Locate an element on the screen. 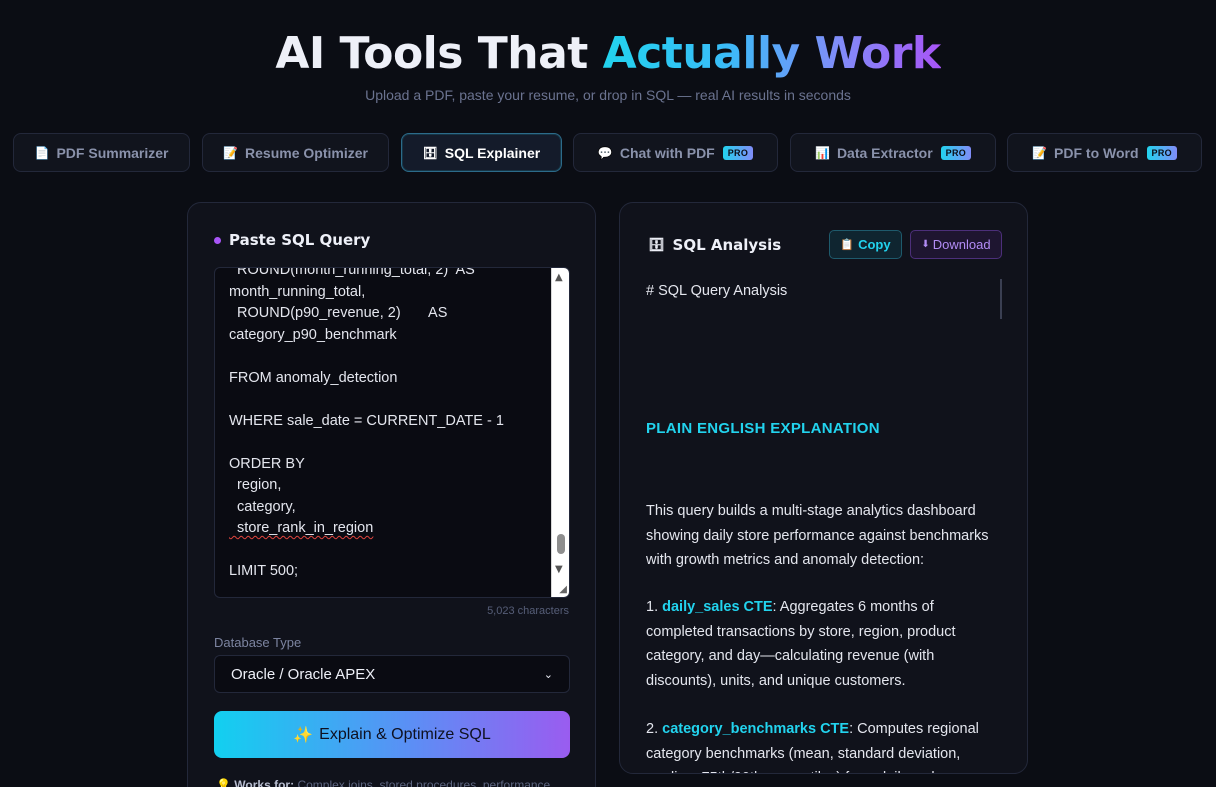  scroll-down-arrow-icon: ▼ is located at coordinates (559, 569).